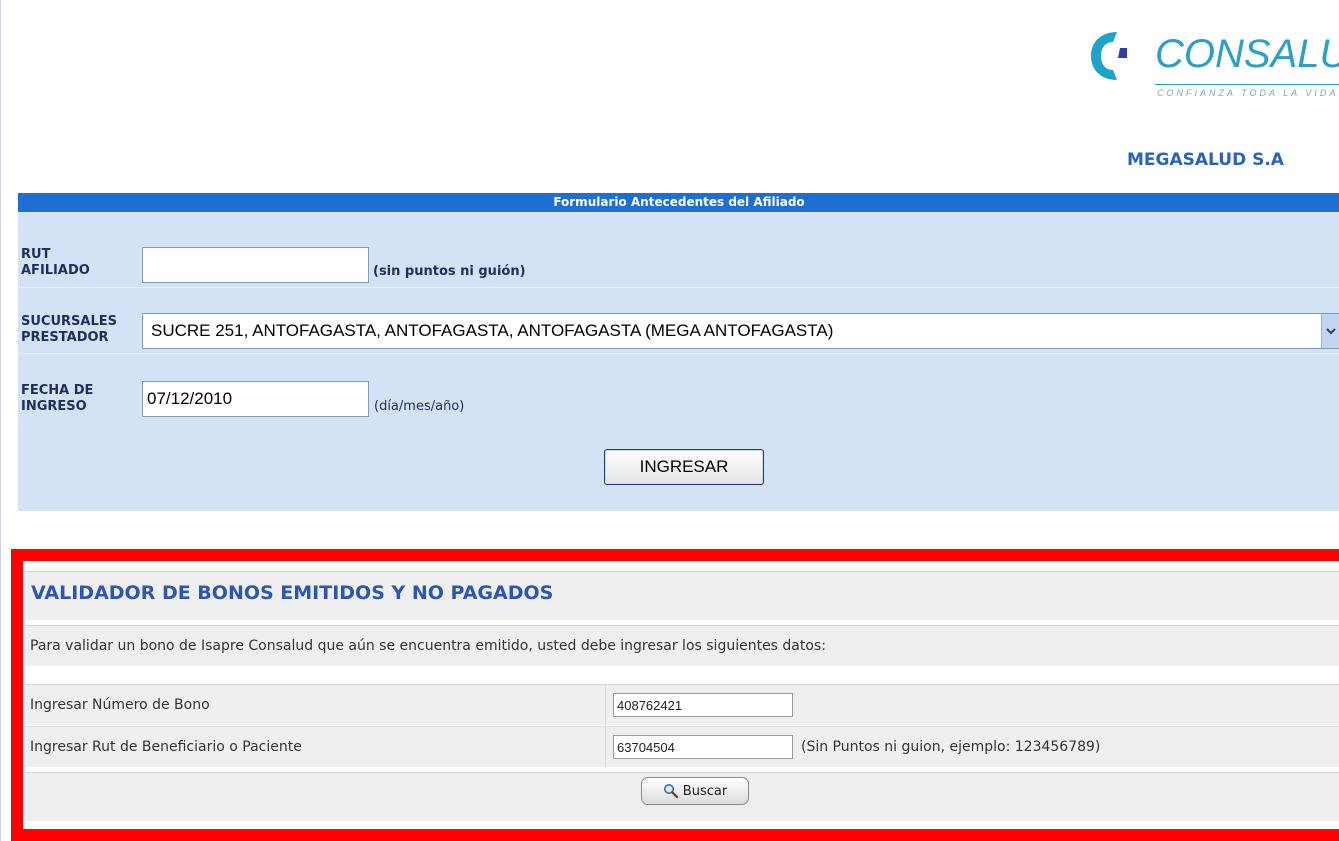  What do you see at coordinates (684, 467) in the screenshot?
I see `ingresar-button: INGRESAR` at bounding box center [684, 467].